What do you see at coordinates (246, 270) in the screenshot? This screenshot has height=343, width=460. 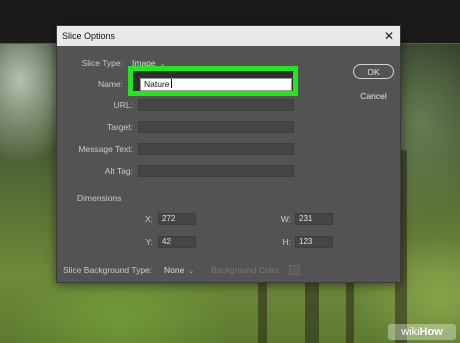 I see `background-color-label: Background Color:` at bounding box center [246, 270].